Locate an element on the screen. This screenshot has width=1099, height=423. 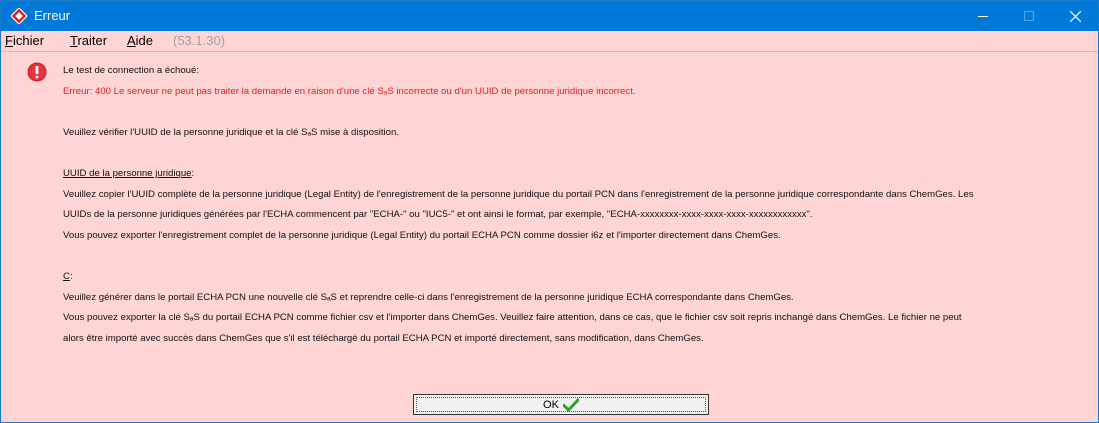
menu-traiter: Traiter is located at coordinates (88, 40).